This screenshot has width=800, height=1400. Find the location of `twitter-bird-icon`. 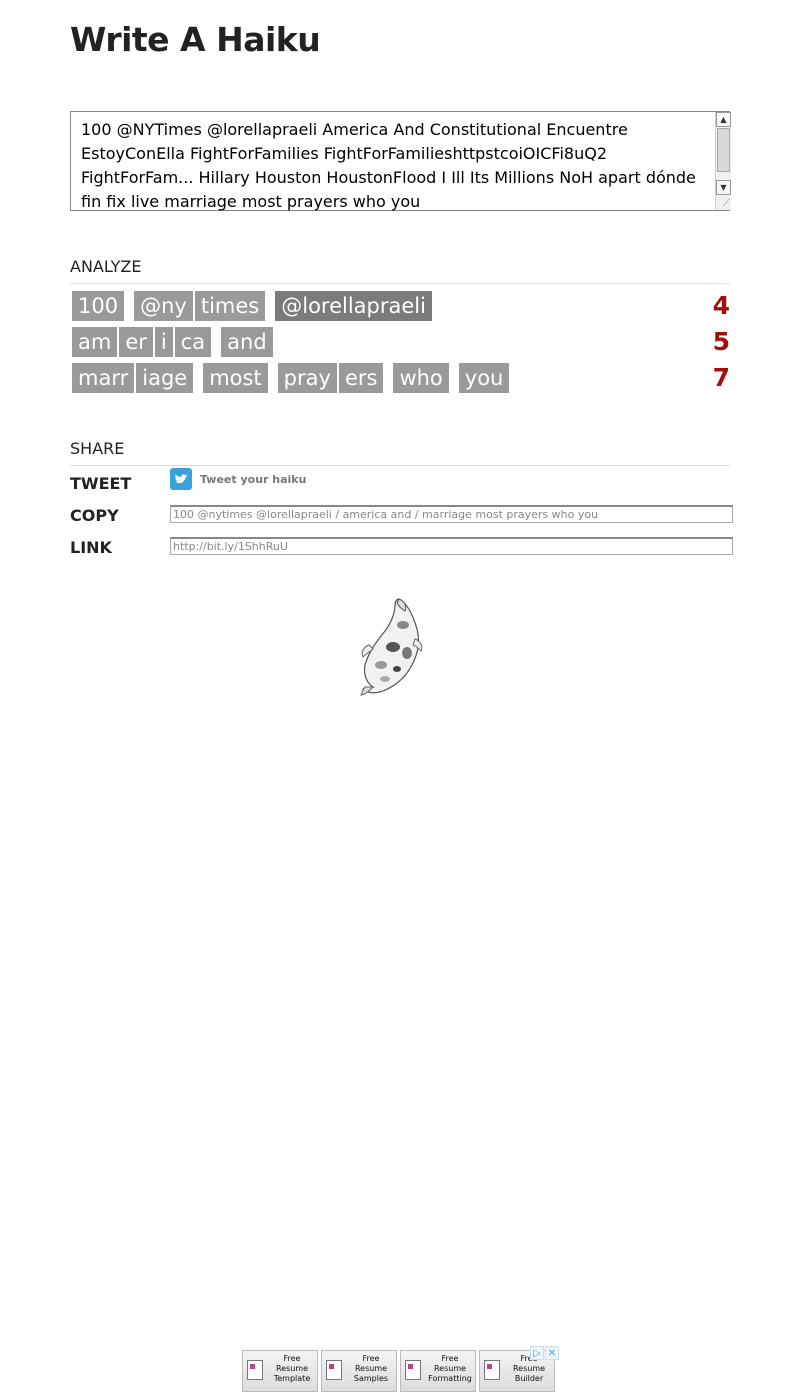

twitter-bird-icon is located at coordinates (181, 479).